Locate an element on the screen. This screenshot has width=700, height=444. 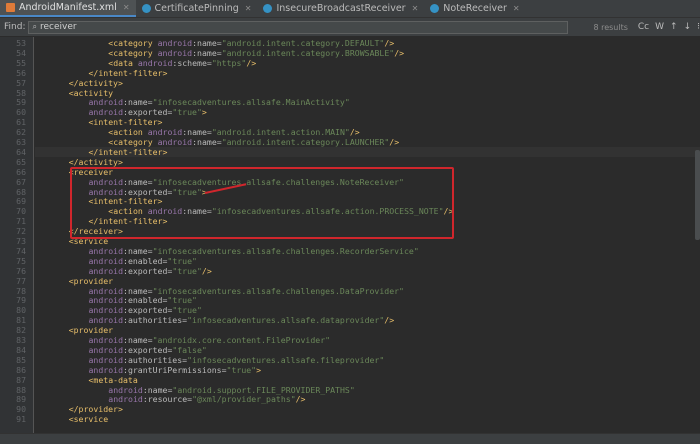
scrollbar-thumb is located at coordinates (697, 195).